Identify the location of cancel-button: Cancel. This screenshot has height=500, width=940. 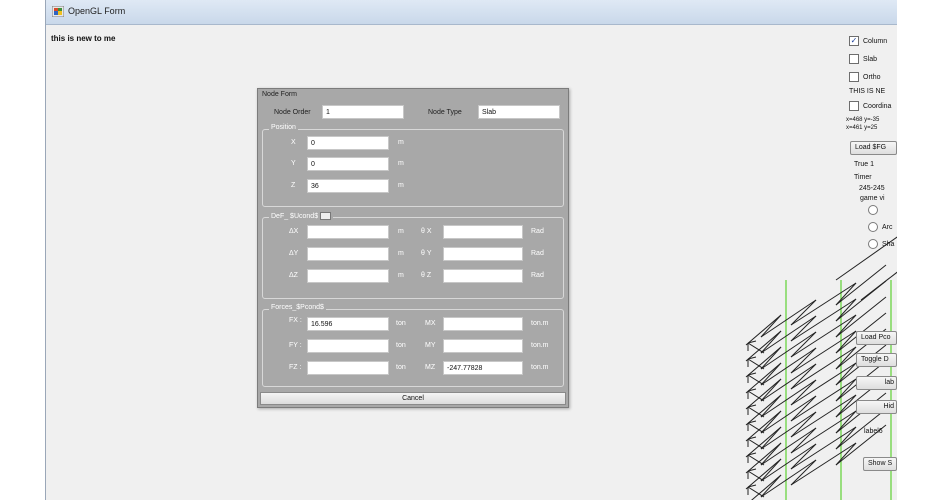
(413, 398).